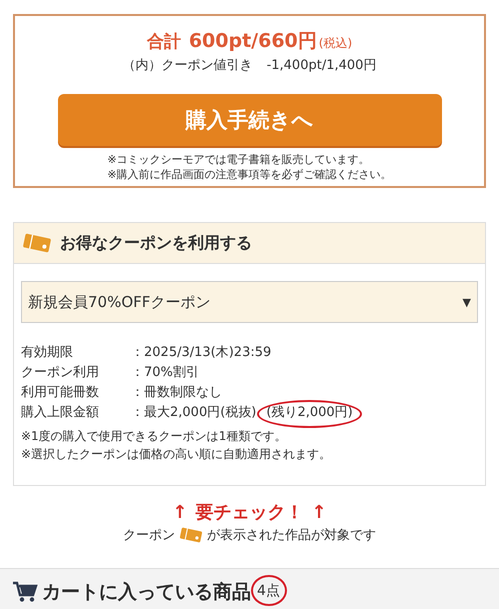  I want to click on notice-text: ※コミックシーモアでは電子書籍を販売しています。, so click(239, 159).